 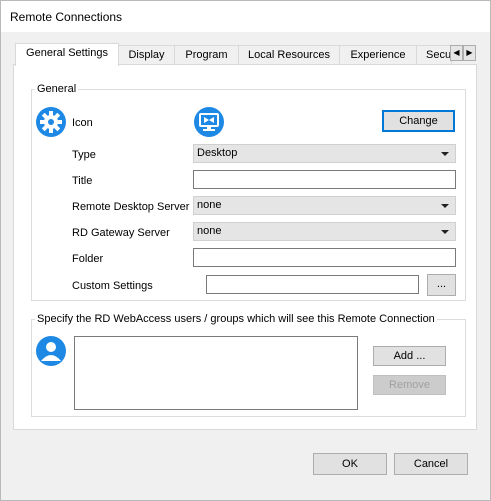 What do you see at coordinates (131, 207) in the screenshot?
I see `remote-desktop-server-label: Remote Desktop Server` at bounding box center [131, 207].